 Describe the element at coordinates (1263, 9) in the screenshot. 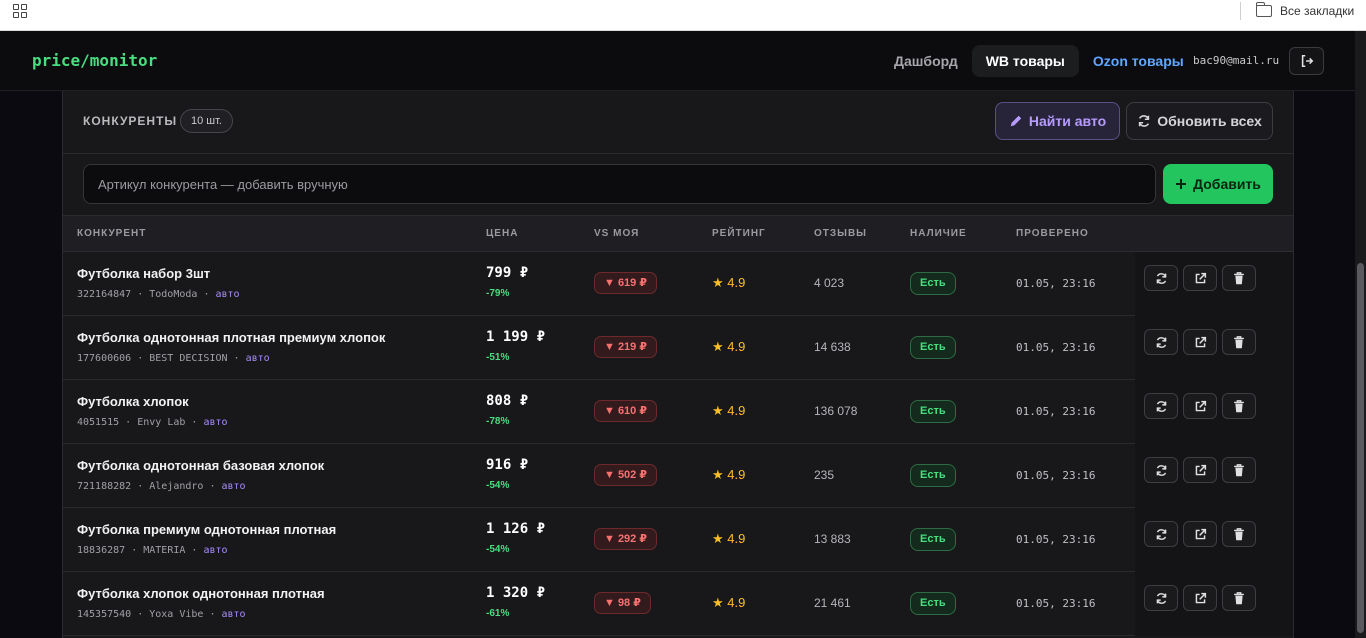

I see `folder-icon` at that location.